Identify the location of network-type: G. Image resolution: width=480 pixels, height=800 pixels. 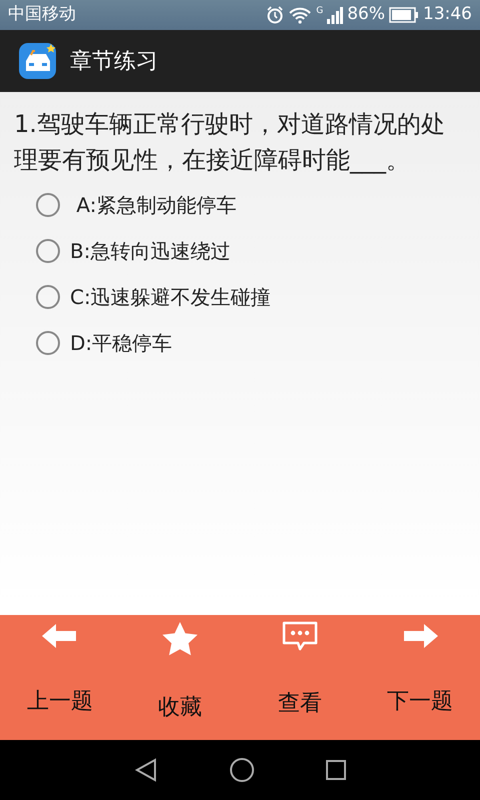
(320, 11).